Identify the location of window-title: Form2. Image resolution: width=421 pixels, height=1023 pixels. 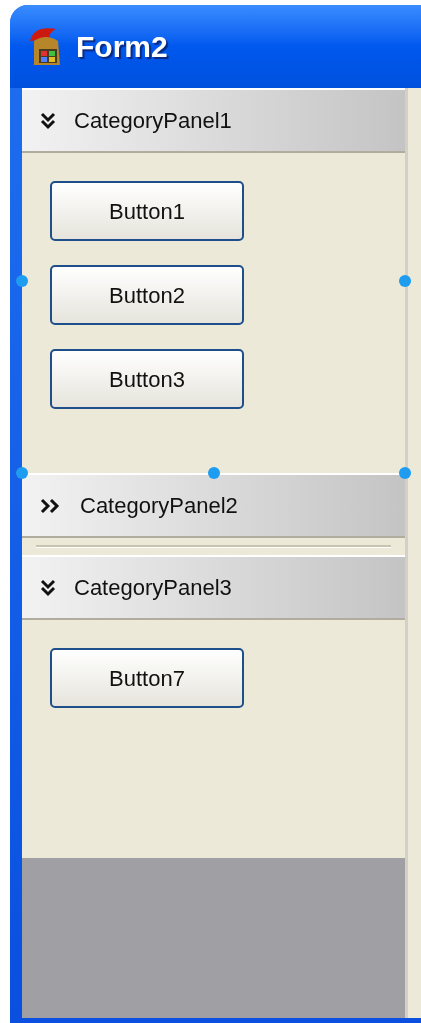
(122, 47).